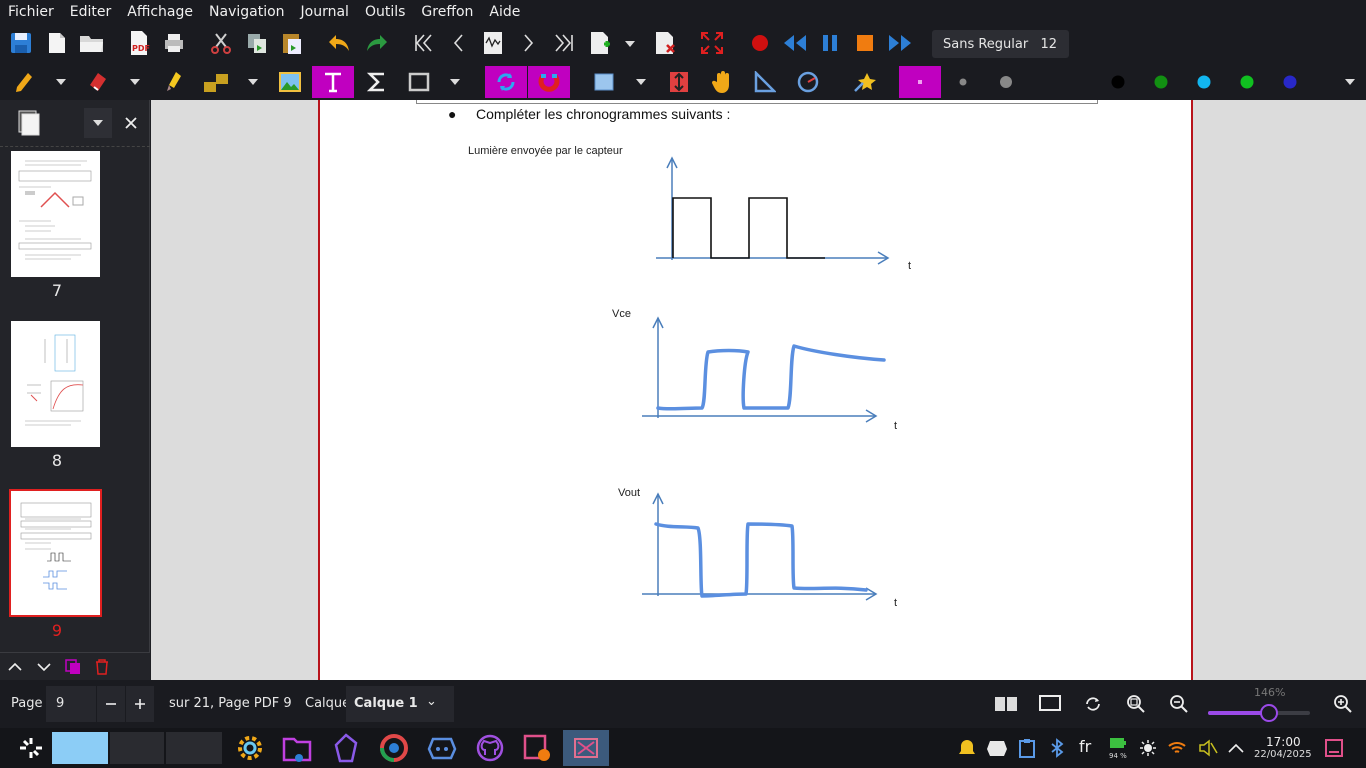 The height and width of the screenshot is (768, 1366). What do you see at coordinates (1247, 82) in the screenshot?
I see `color-lightgreen-icon` at bounding box center [1247, 82].